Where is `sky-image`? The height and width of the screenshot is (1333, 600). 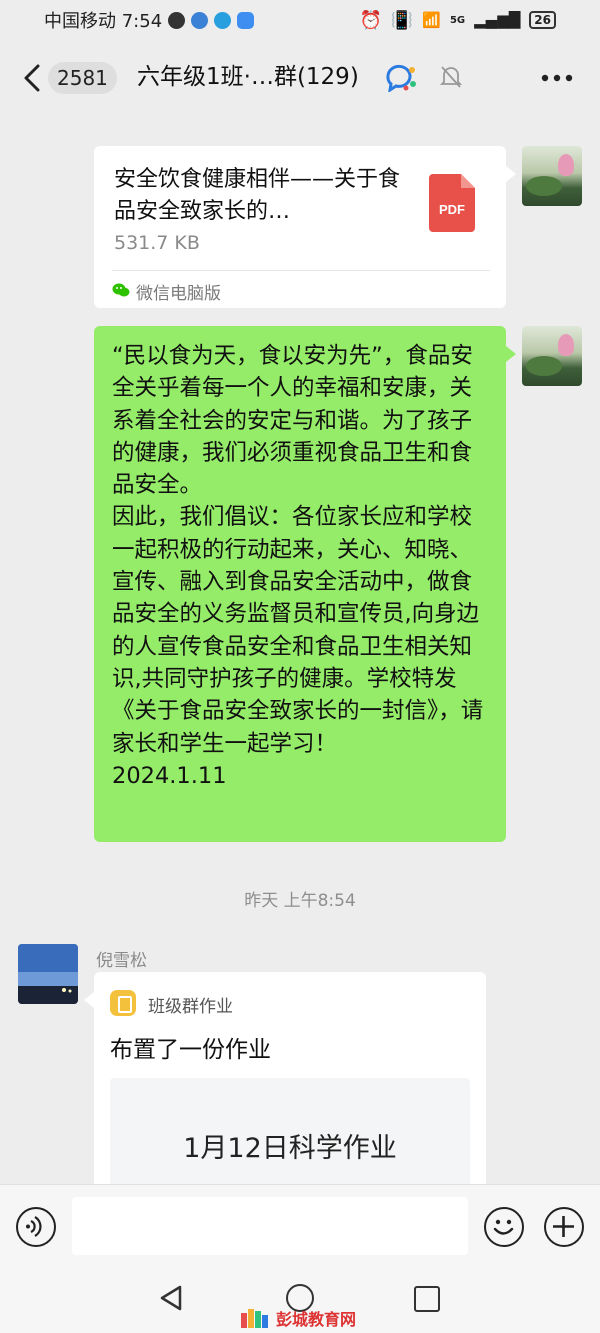
sky-image is located at coordinates (48, 974).